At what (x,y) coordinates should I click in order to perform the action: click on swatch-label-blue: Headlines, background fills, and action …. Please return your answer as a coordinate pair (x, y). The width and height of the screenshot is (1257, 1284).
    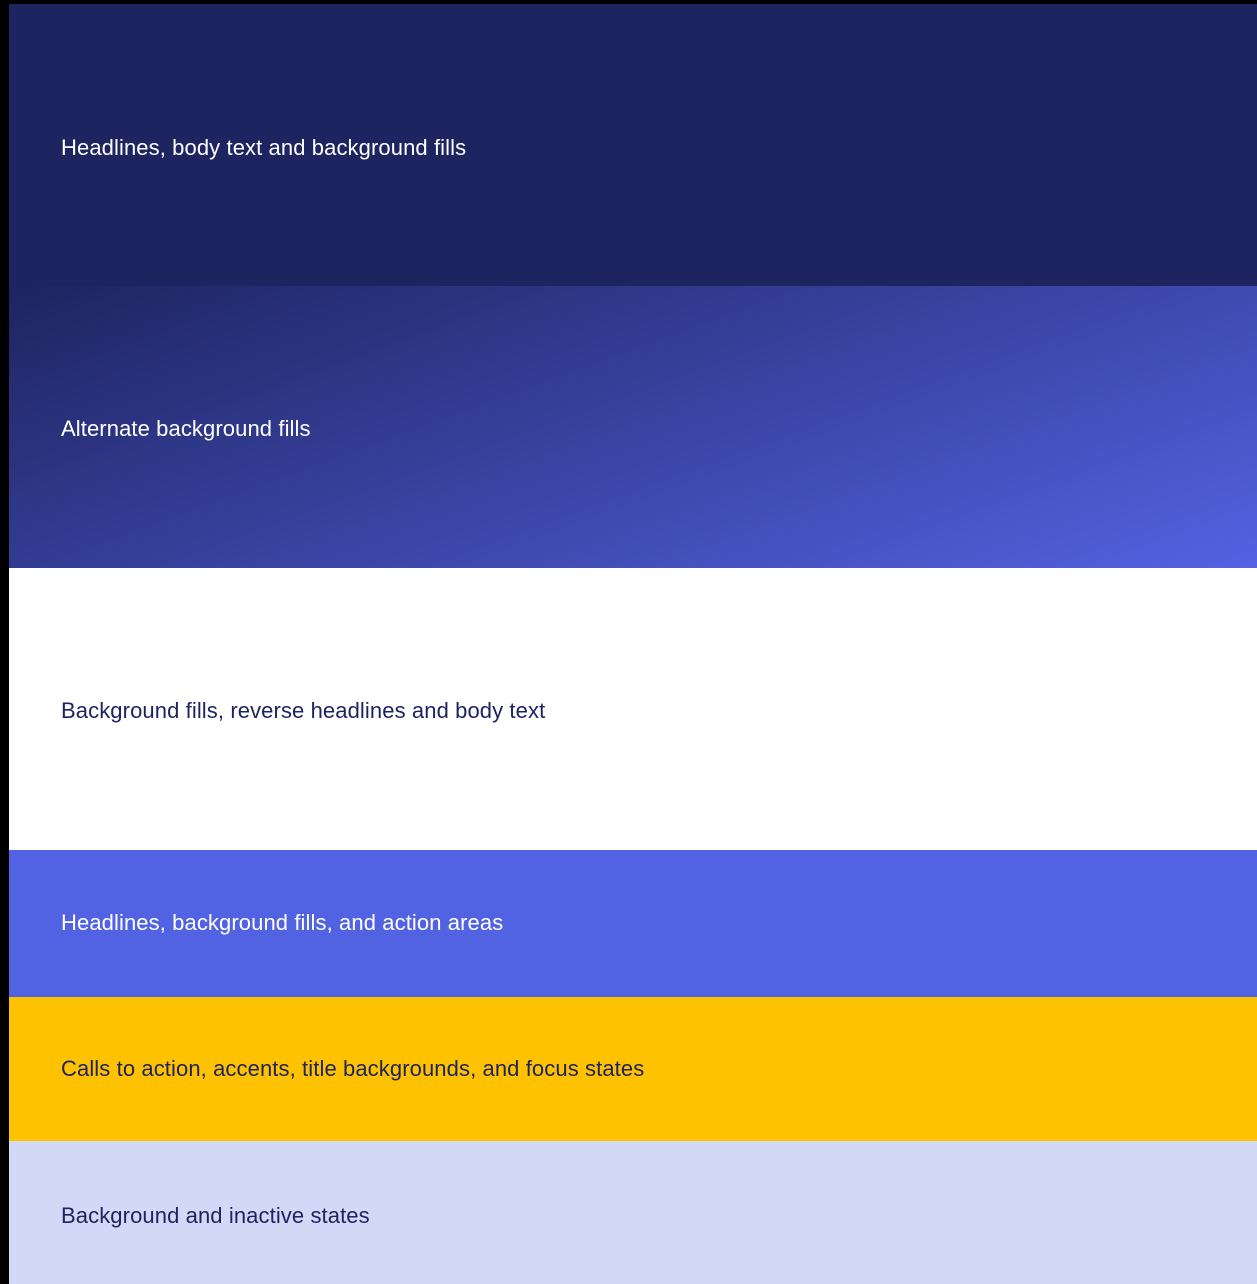
    Looking at the image, I should click on (282, 922).